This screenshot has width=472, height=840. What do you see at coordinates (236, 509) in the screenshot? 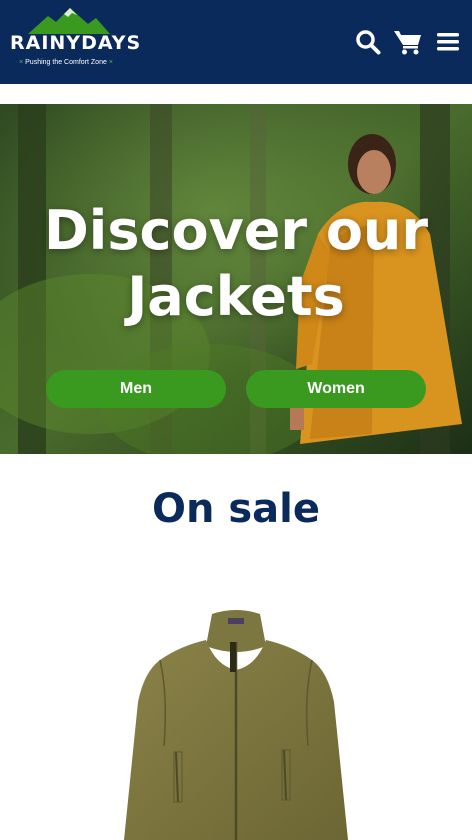
I see `on-sale-heading: On sale` at bounding box center [236, 509].